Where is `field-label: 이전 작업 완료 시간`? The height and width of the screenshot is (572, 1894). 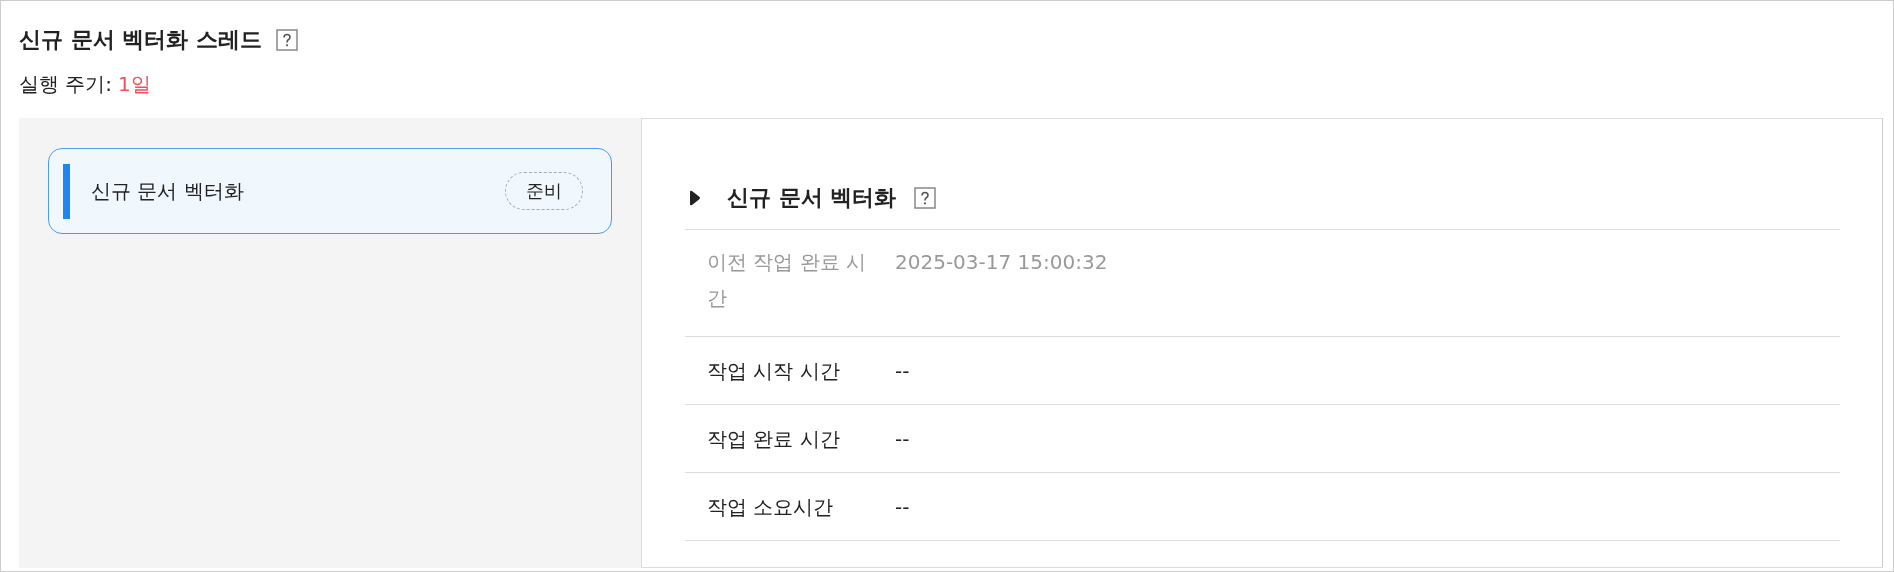 field-label: 이전 작업 완료 시간 is located at coordinates (787, 280).